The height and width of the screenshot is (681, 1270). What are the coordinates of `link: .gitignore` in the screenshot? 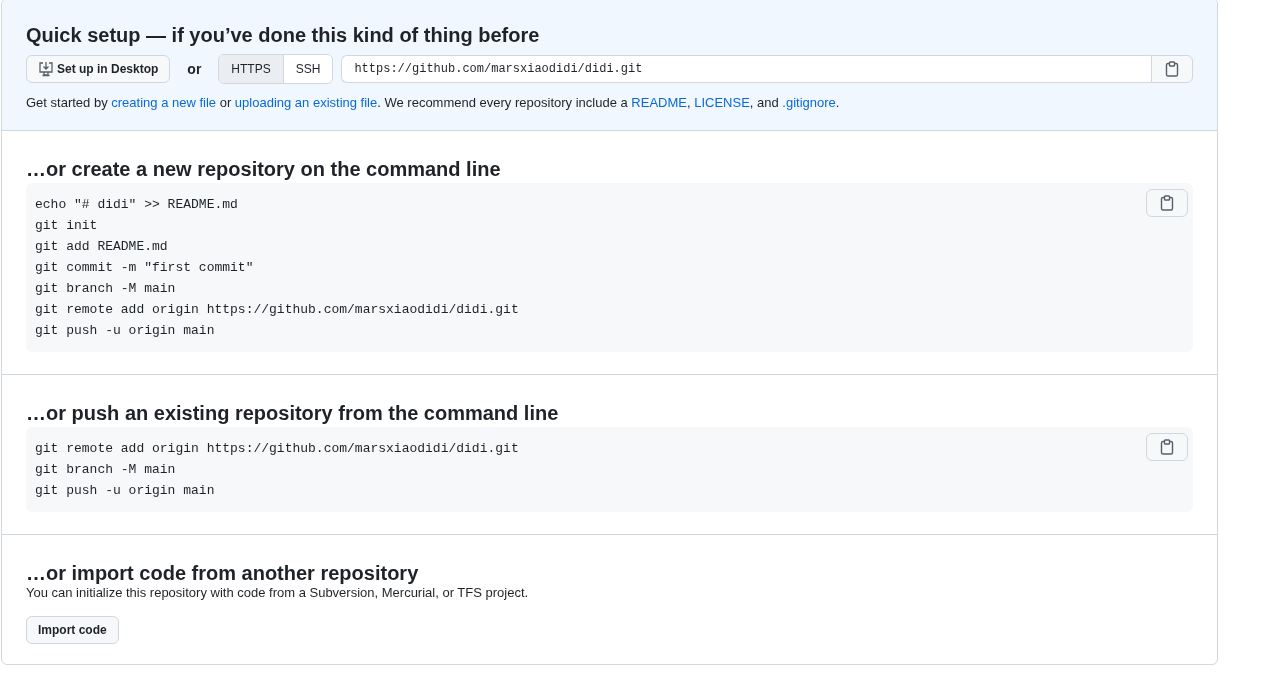 It's located at (809, 102).